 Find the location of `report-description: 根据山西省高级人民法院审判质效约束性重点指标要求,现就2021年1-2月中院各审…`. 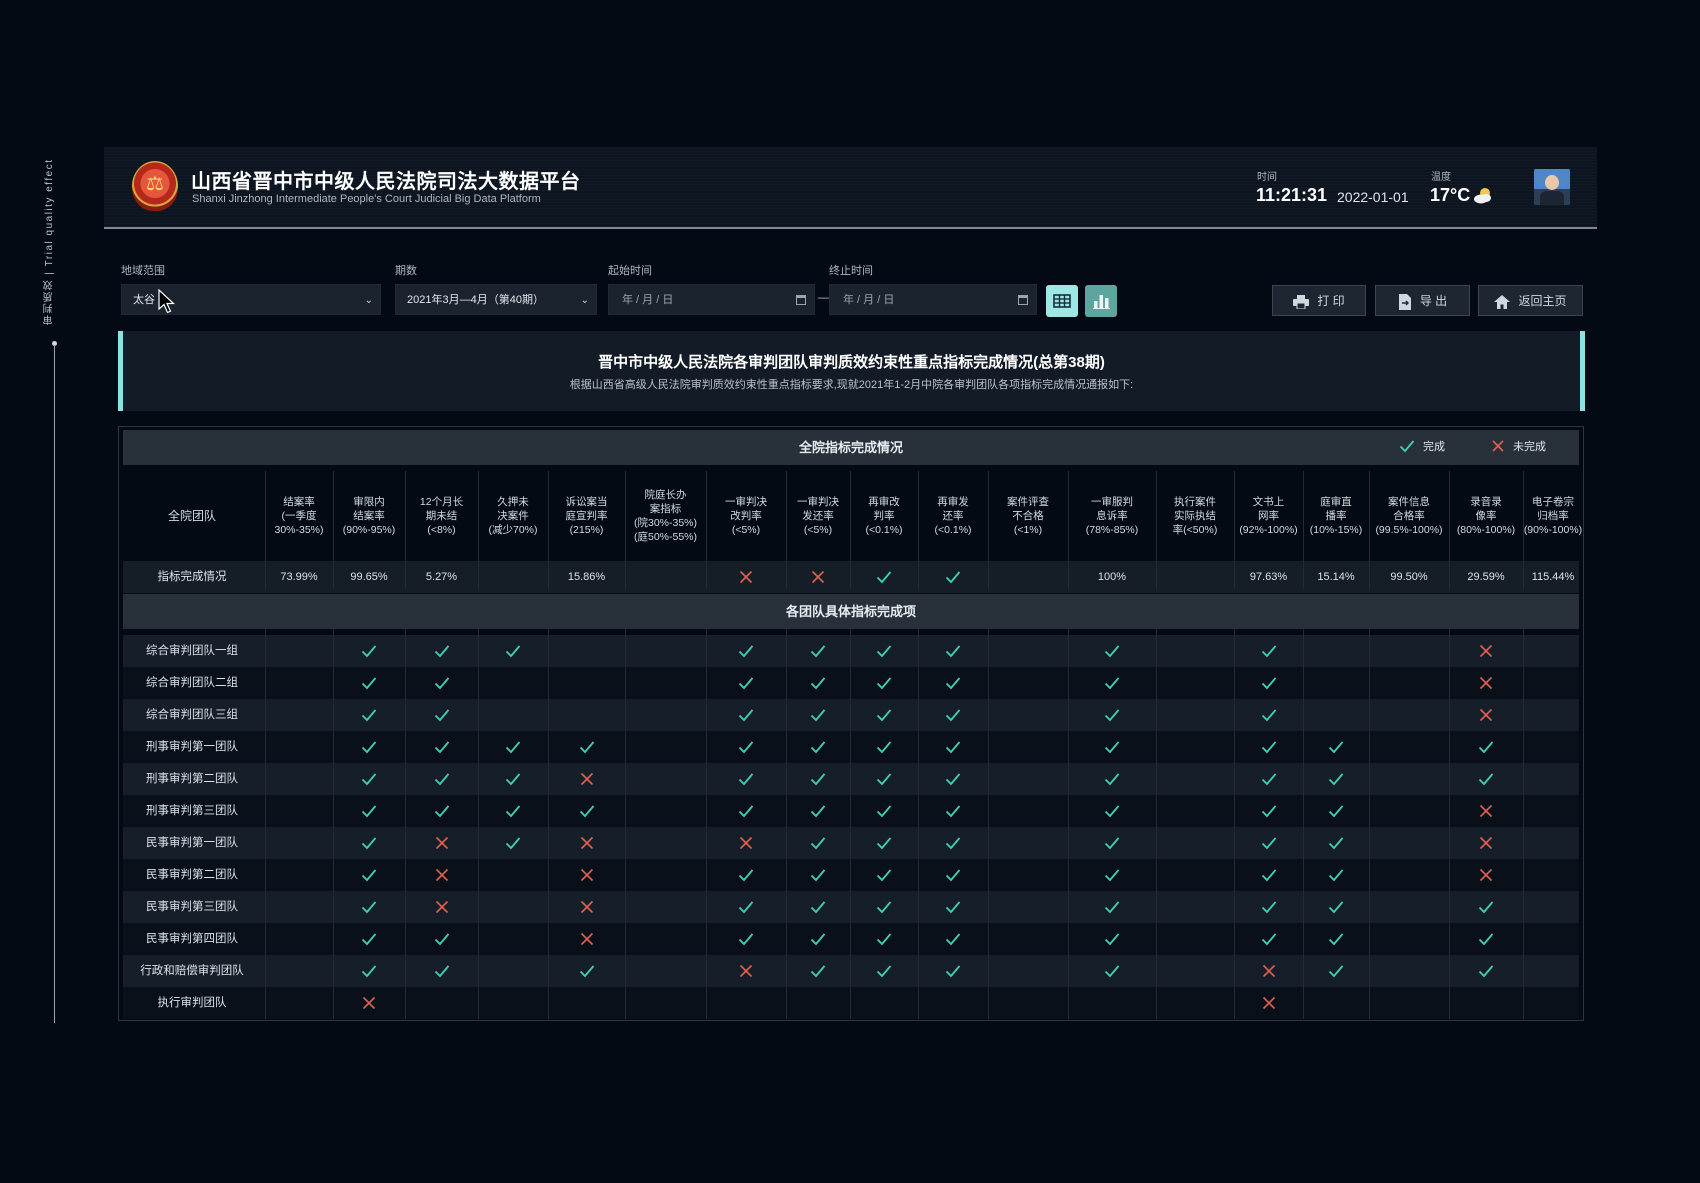

report-description: 根据山西省高级人民法院审判质效约束性重点指标要求,现就2021年1-2月中院各审… is located at coordinates (851, 385).